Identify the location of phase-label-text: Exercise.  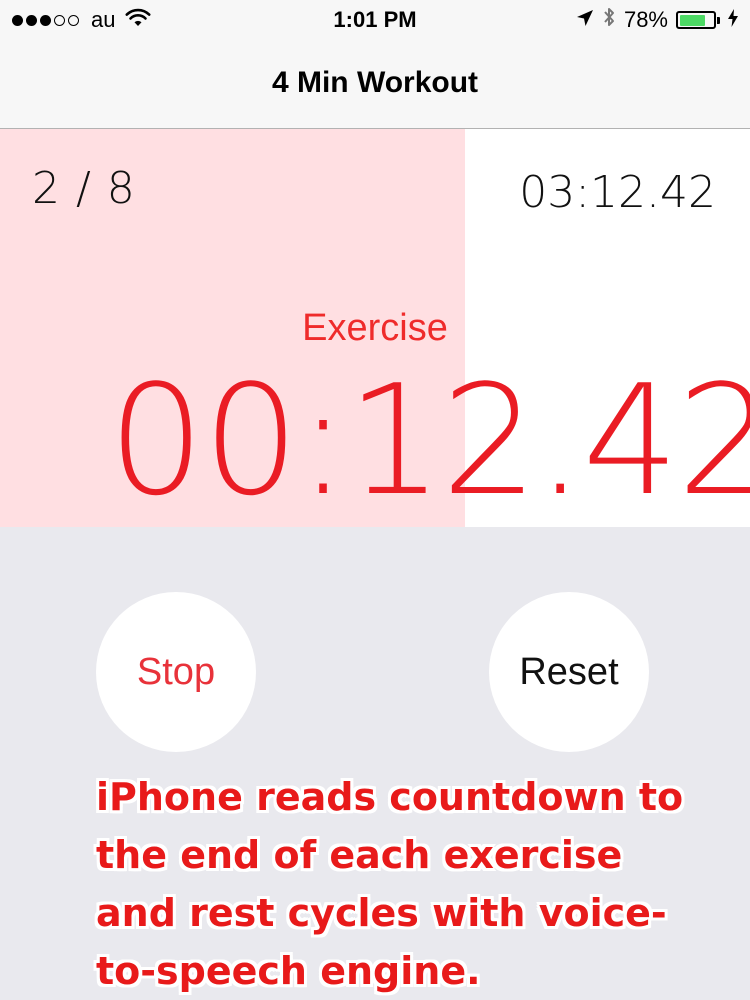
(375, 328).